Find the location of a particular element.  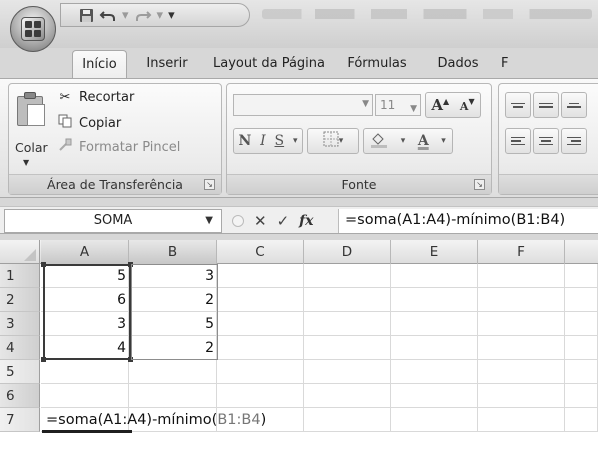

font-color-button: A is located at coordinates (423, 141).